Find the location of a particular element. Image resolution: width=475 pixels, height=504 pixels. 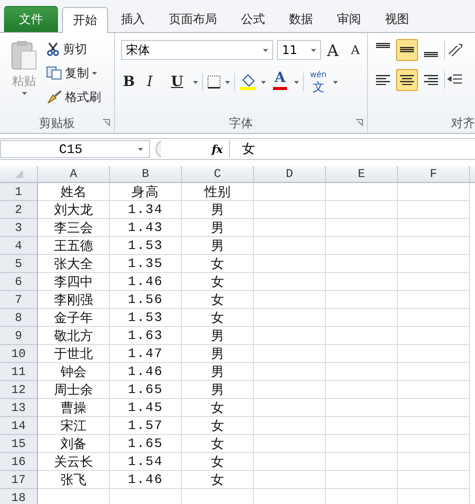

row-header: 9 is located at coordinates (19, 336).